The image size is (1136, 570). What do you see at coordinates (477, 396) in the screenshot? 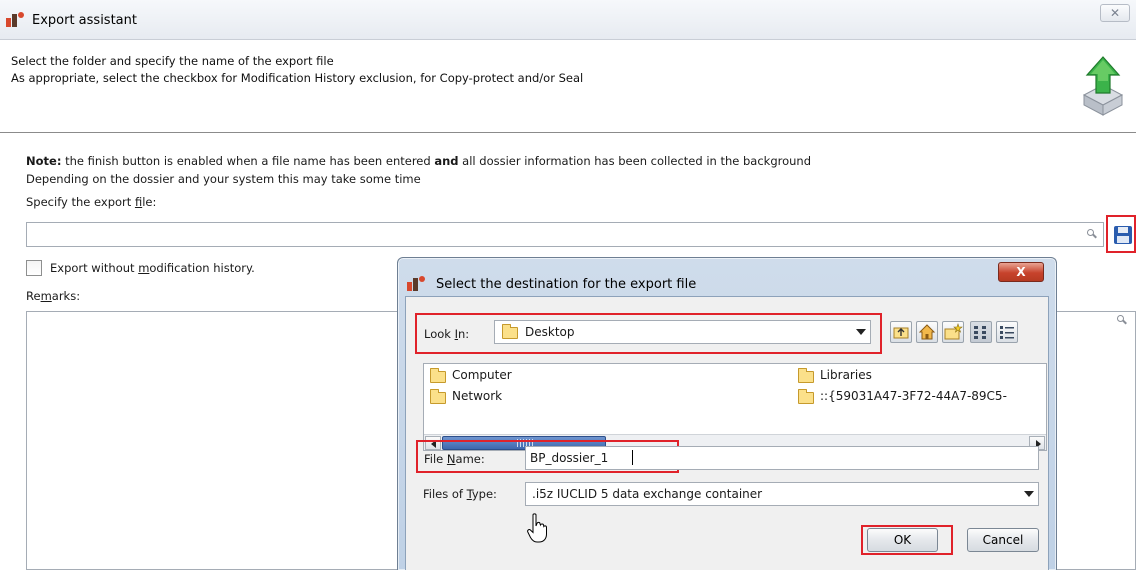
I see `list-item-label: Network` at bounding box center [477, 396].